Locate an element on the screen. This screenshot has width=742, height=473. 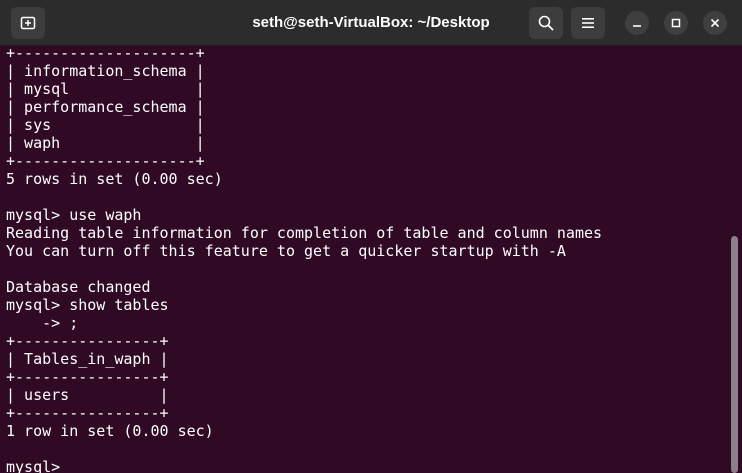
terminal-line: | information_schema | is located at coordinates (105, 71).